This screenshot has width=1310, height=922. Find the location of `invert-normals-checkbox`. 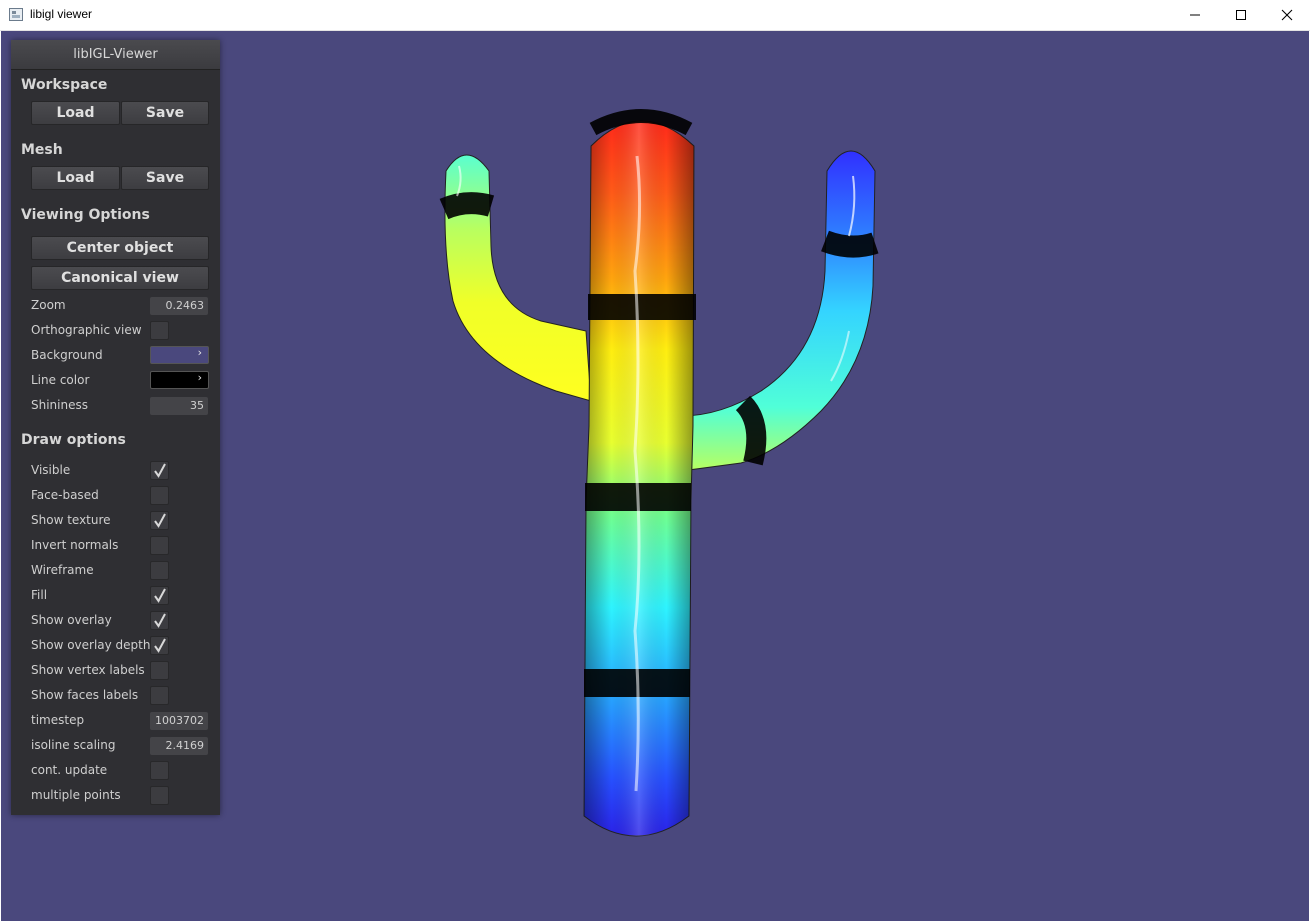

invert-normals-checkbox is located at coordinates (159, 545).